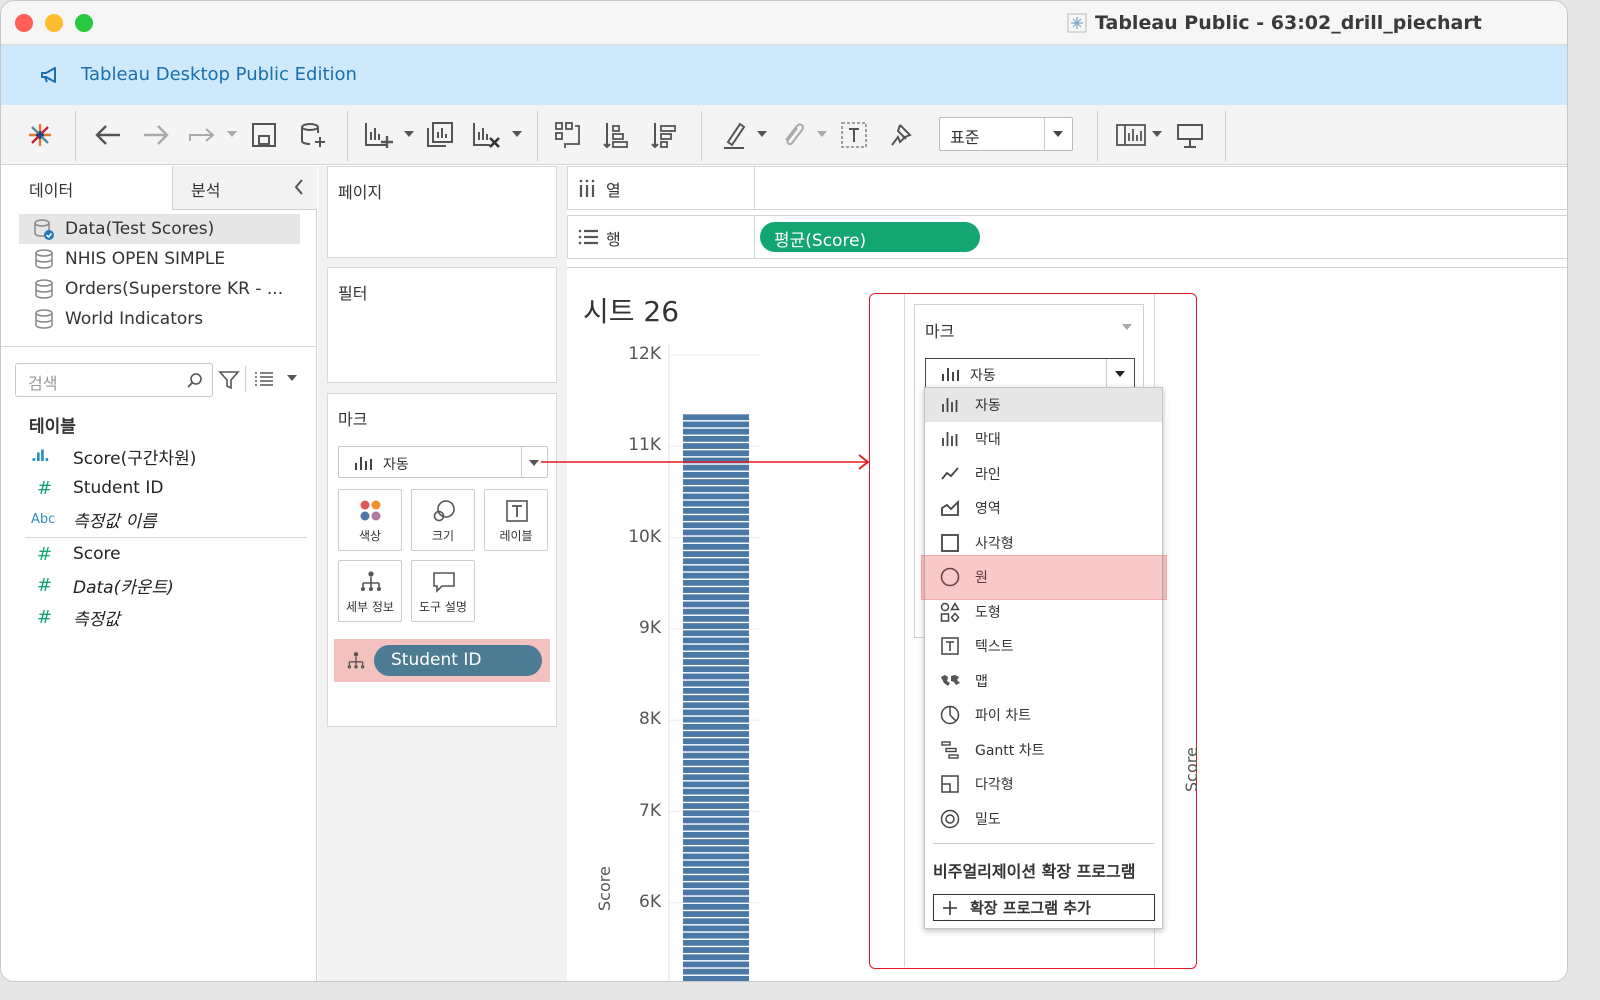 The height and width of the screenshot is (1000, 1600). What do you see at coordinates (1043, 681) in the screenshot?
I see `option-map: 맵` at bounding box center [1043, 681].